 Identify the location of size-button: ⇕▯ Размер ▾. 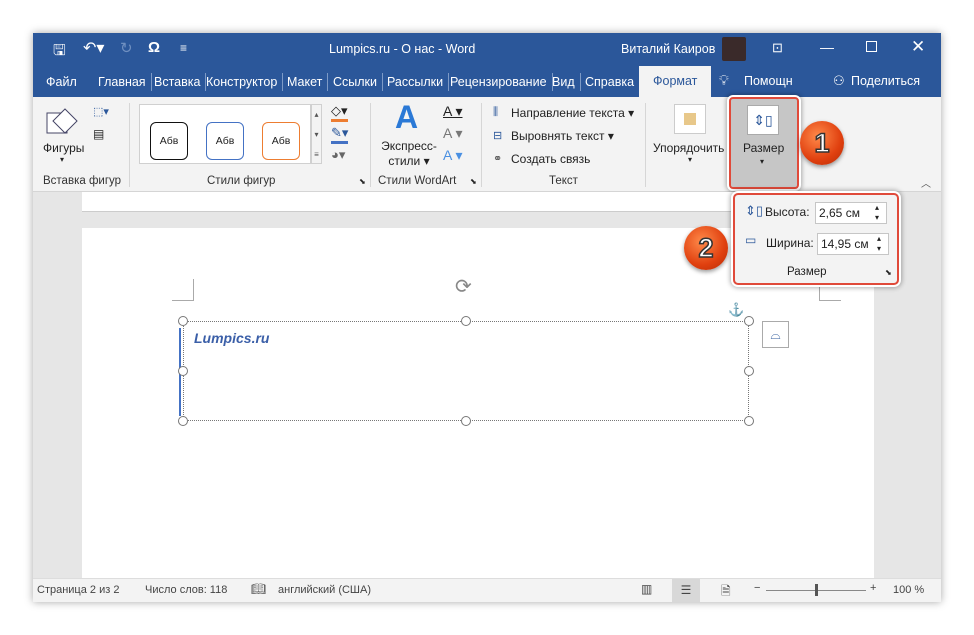
(764, 143).